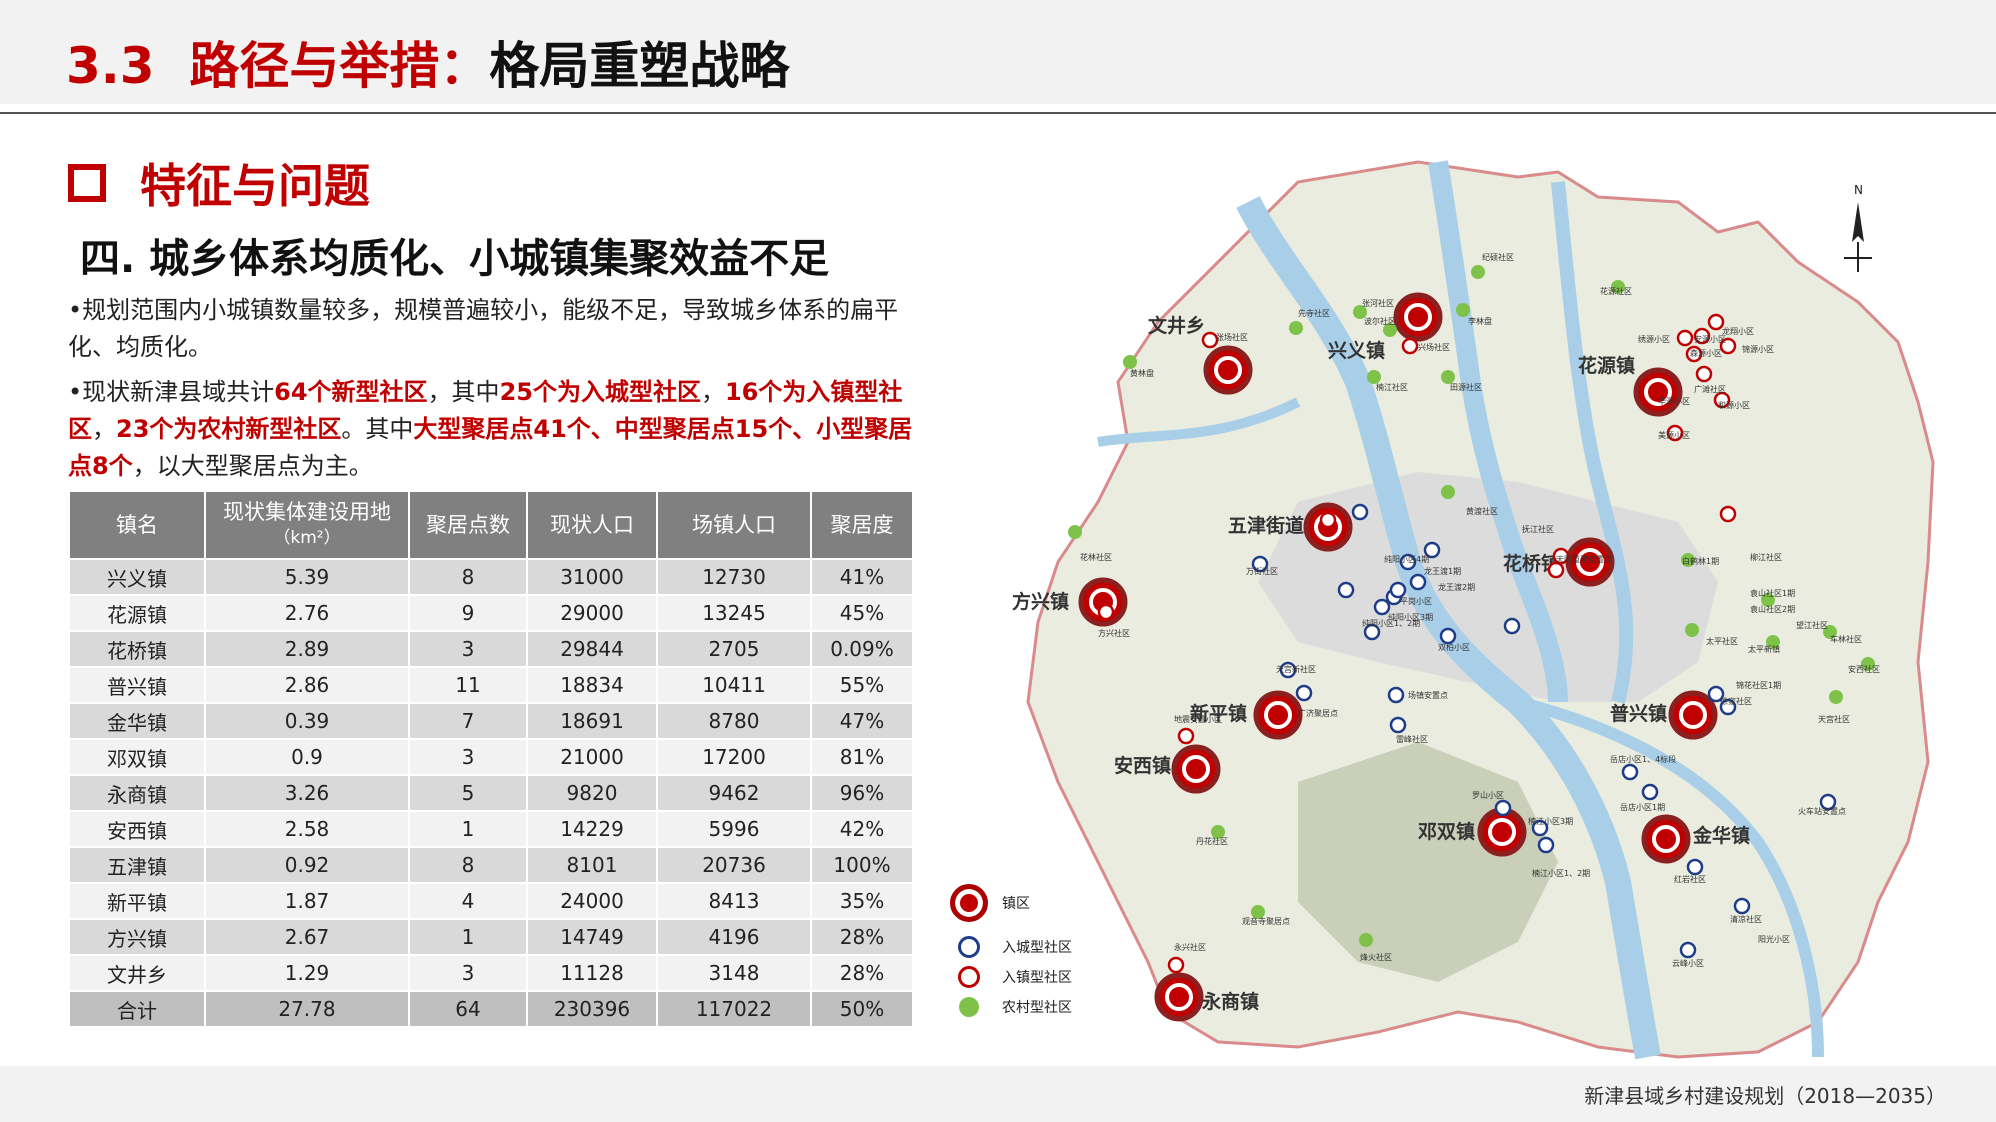  What do you see at coordinates (1834, 719) in the screenshot?
I see `community-label: 天宫社区` at bounding box center [1834, 719].